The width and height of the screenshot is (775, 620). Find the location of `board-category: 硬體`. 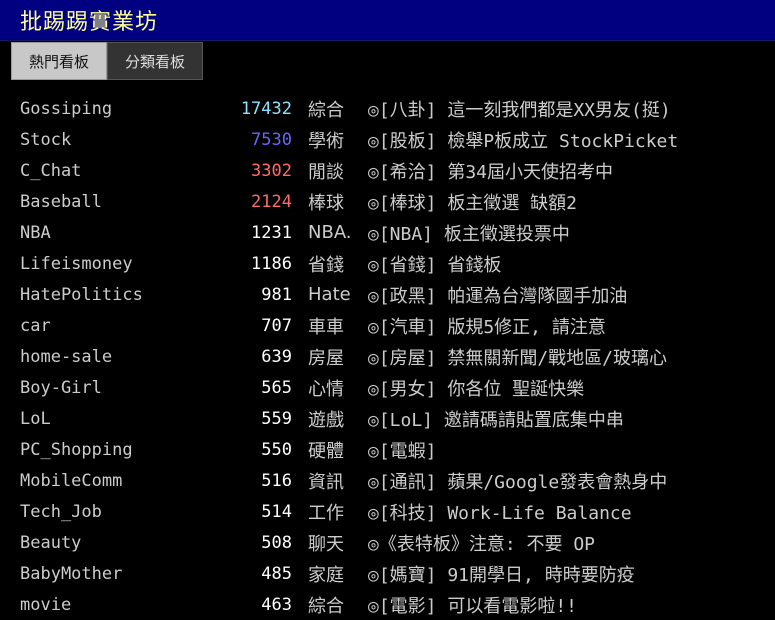

board-category: 硬體 is located at coordinates (326, 451).